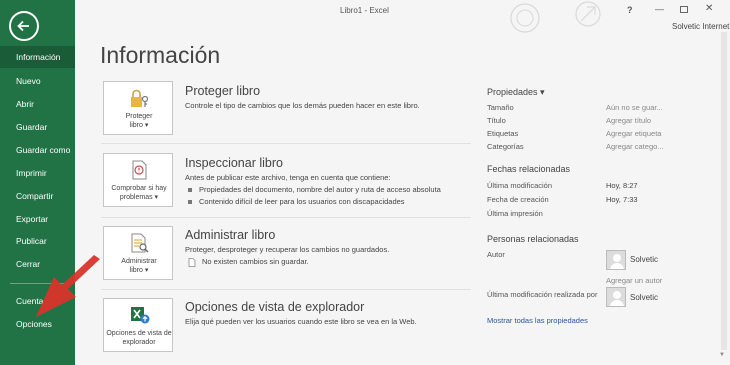  I want to click on window-title: Libro1 - Excel, so click(364, 10).